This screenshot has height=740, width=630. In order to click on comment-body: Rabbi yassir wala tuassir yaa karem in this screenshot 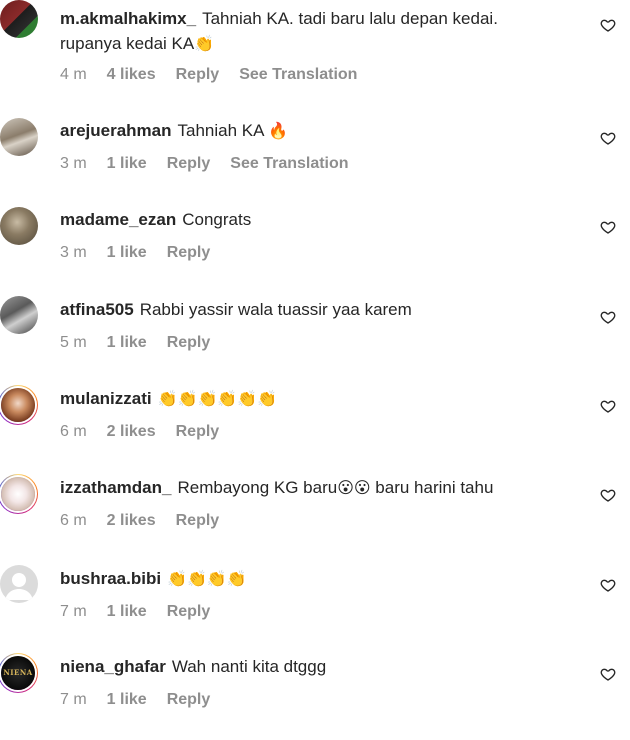, I will do `click(275, 309)`.